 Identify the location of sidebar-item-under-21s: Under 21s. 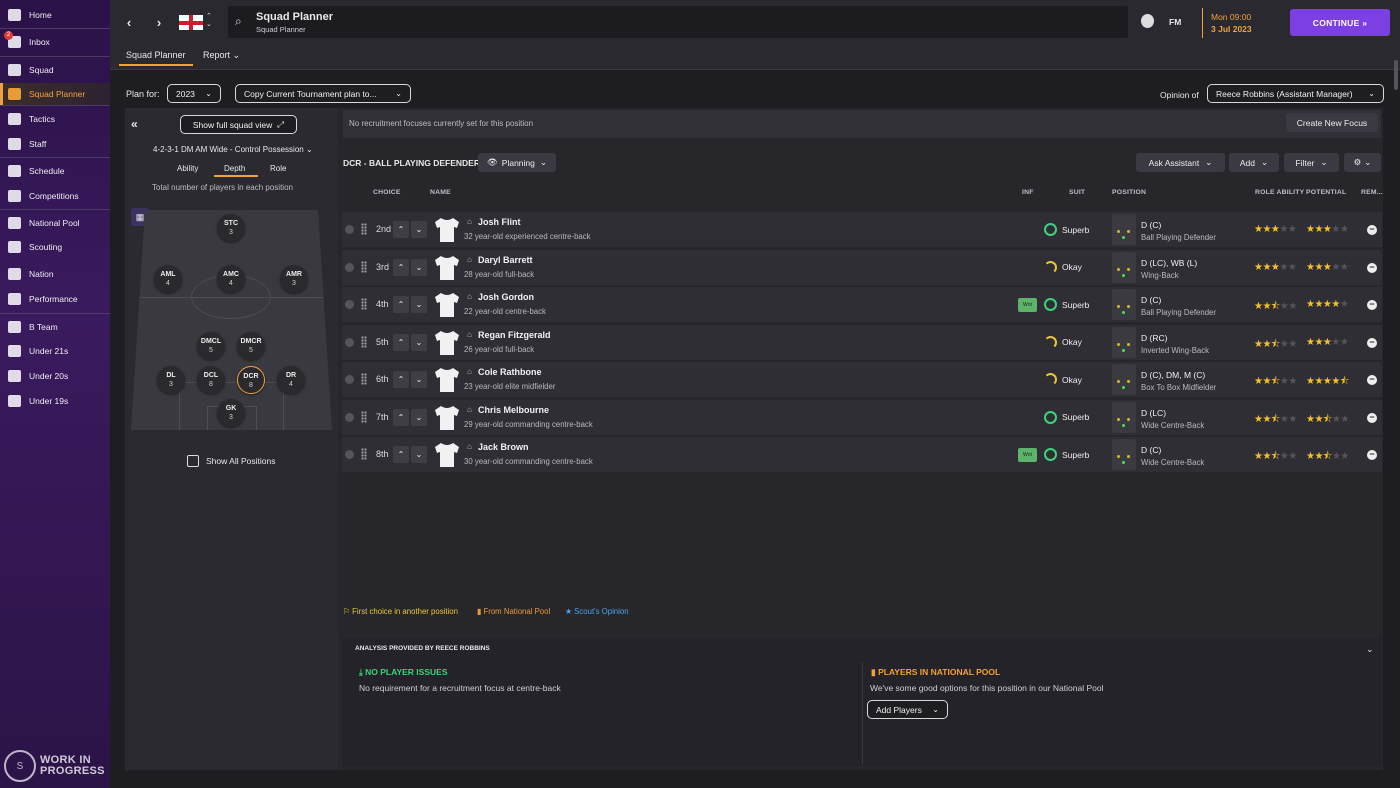
(55, 351).